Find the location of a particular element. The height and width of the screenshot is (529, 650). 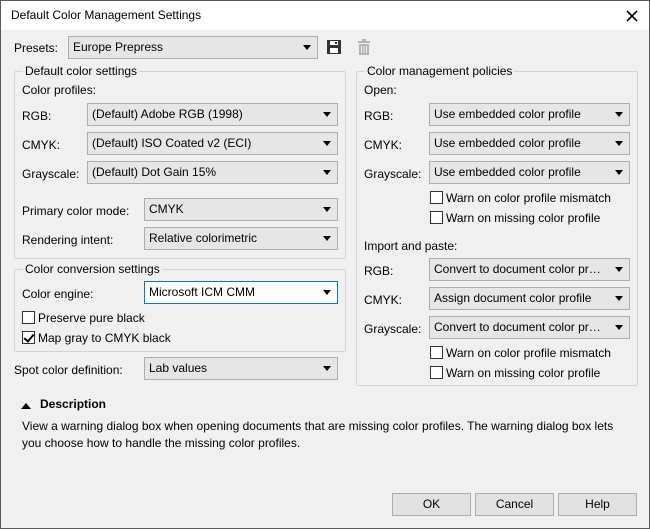

open-warn-missing-checkbox is located at coordinates (436, 217).